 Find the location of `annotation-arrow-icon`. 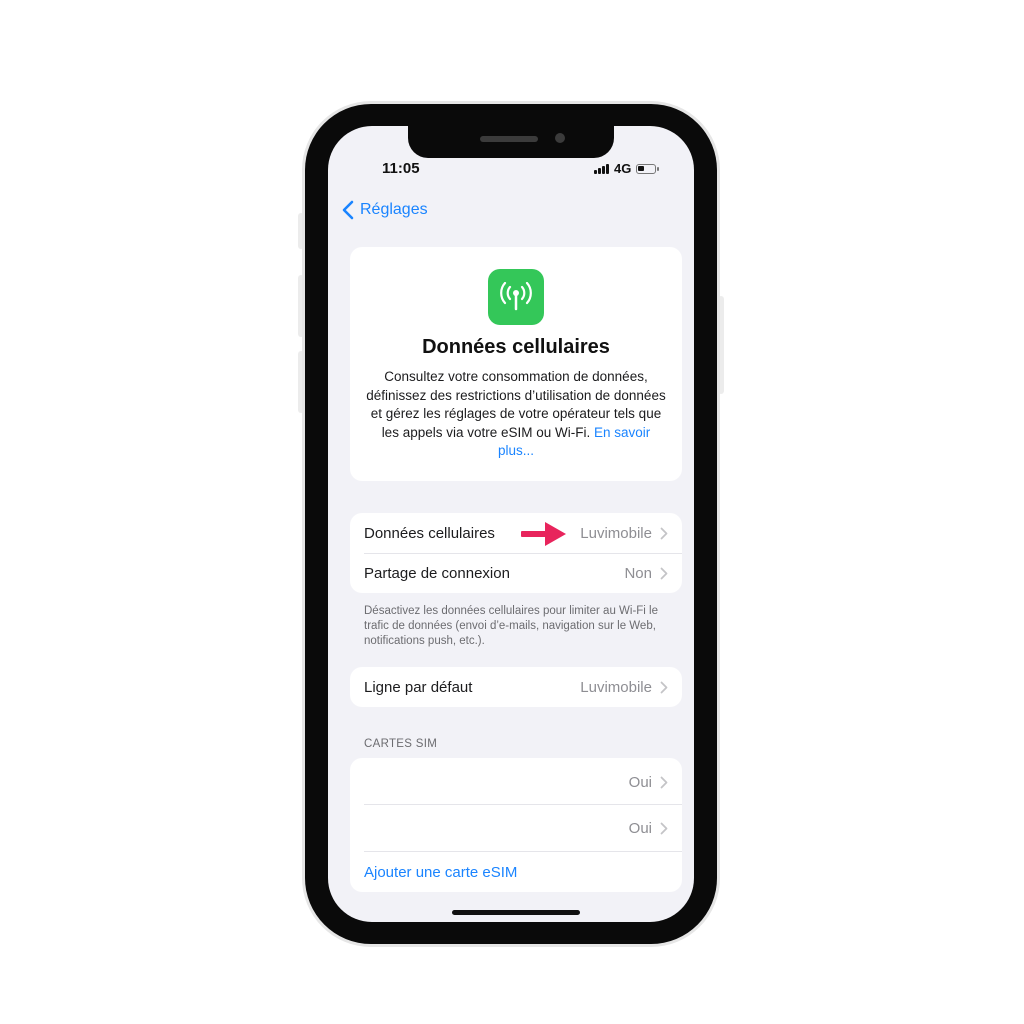

annotation-arrow-icon is located at coordinates (543, 534).